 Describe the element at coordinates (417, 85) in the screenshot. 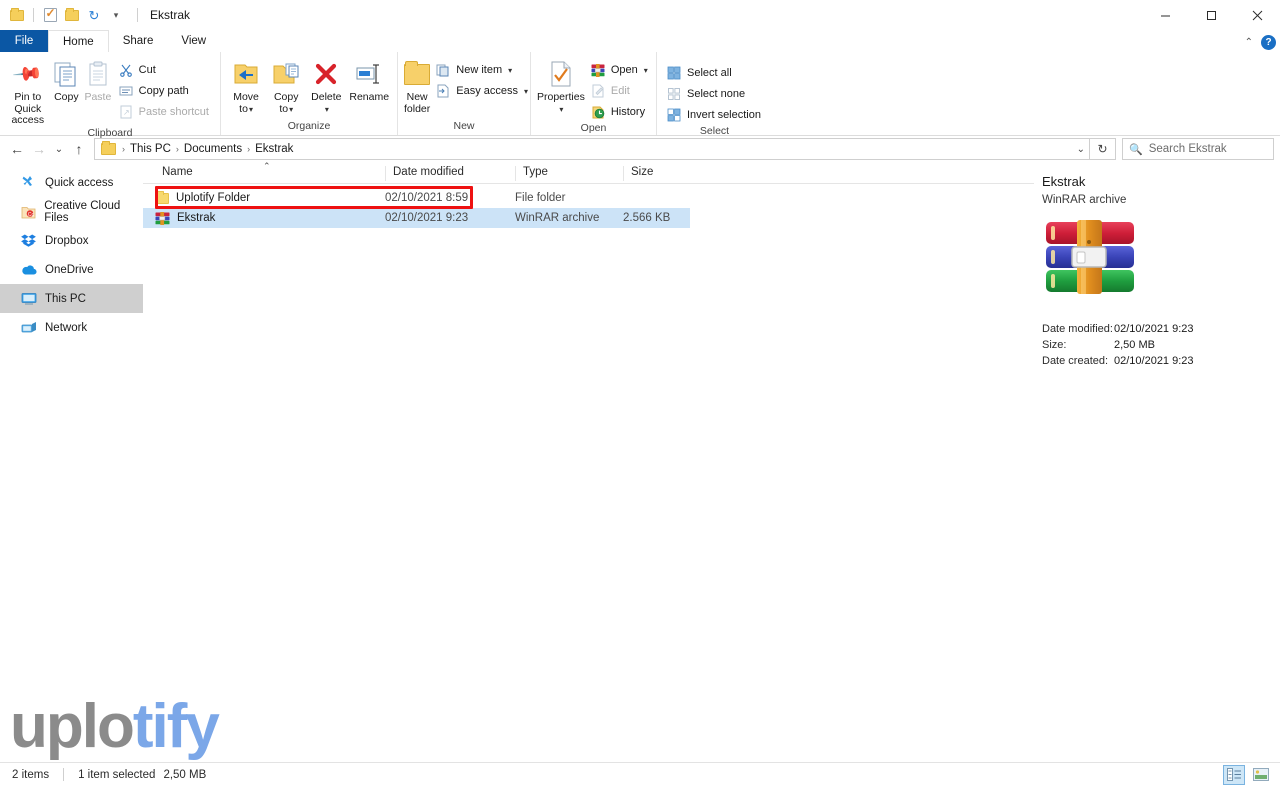

I see `new-folder-button: New folder` at that location.